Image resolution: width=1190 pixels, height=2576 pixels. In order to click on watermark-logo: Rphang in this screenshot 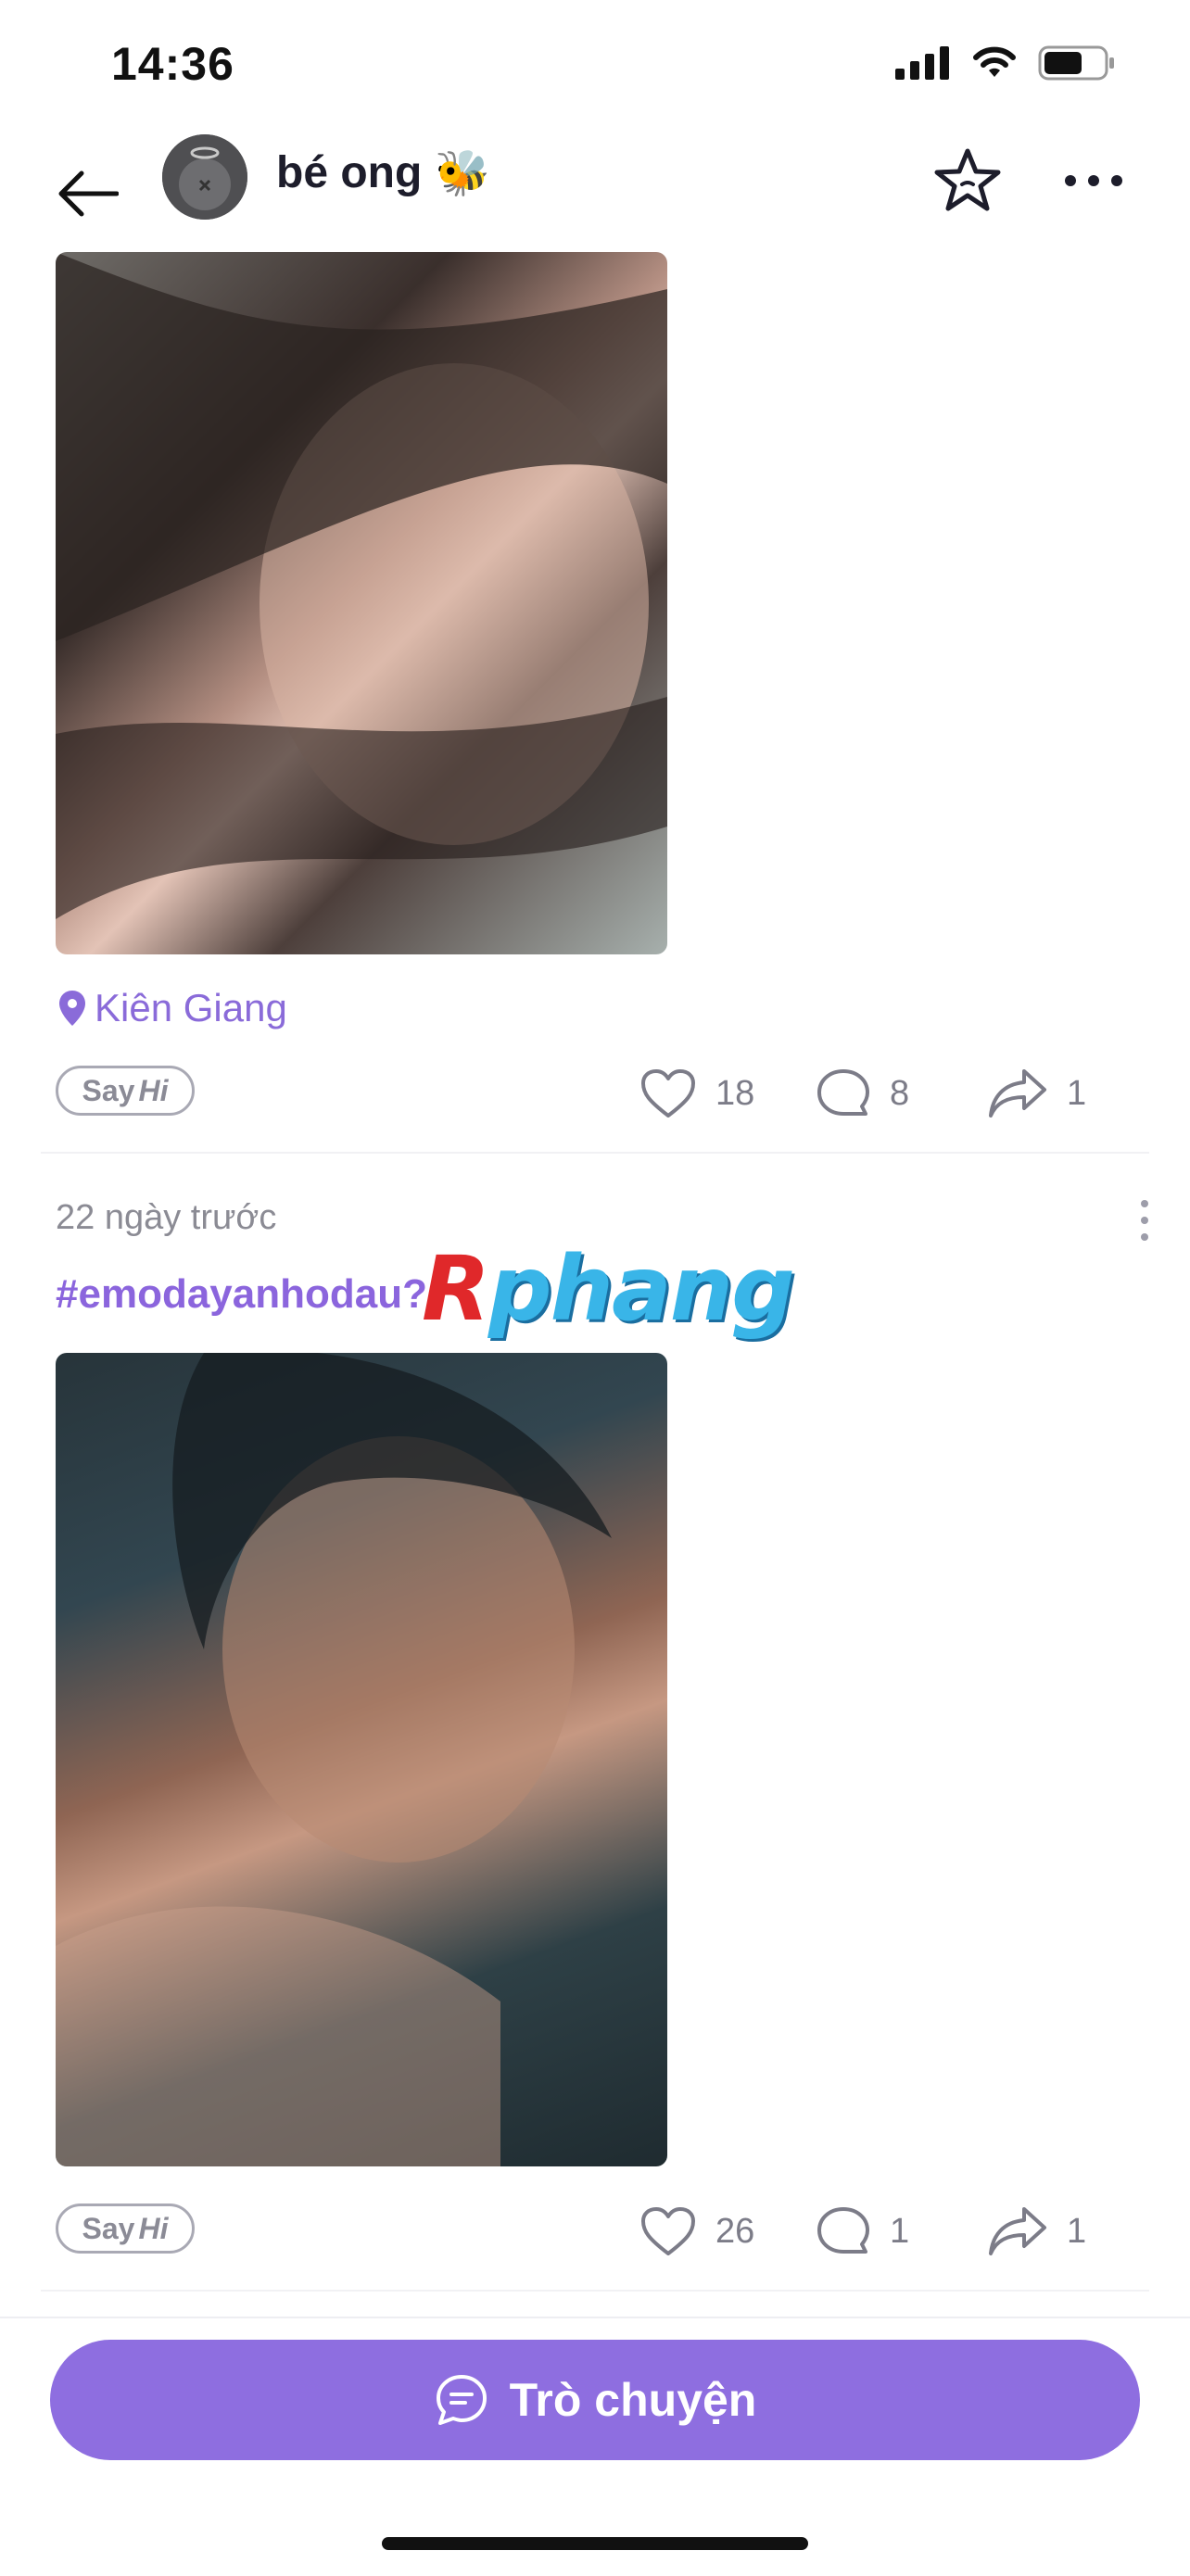, I will do `click(608, 1289)`.